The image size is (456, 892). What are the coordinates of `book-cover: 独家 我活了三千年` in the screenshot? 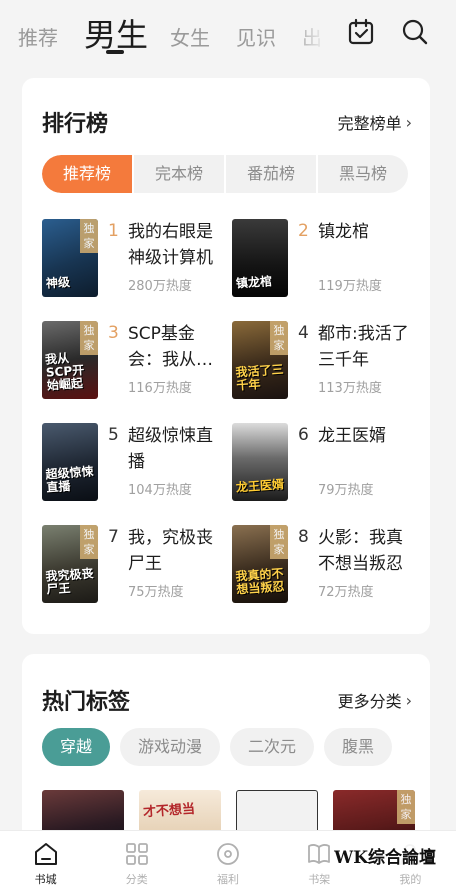 It's located at (260, 360).